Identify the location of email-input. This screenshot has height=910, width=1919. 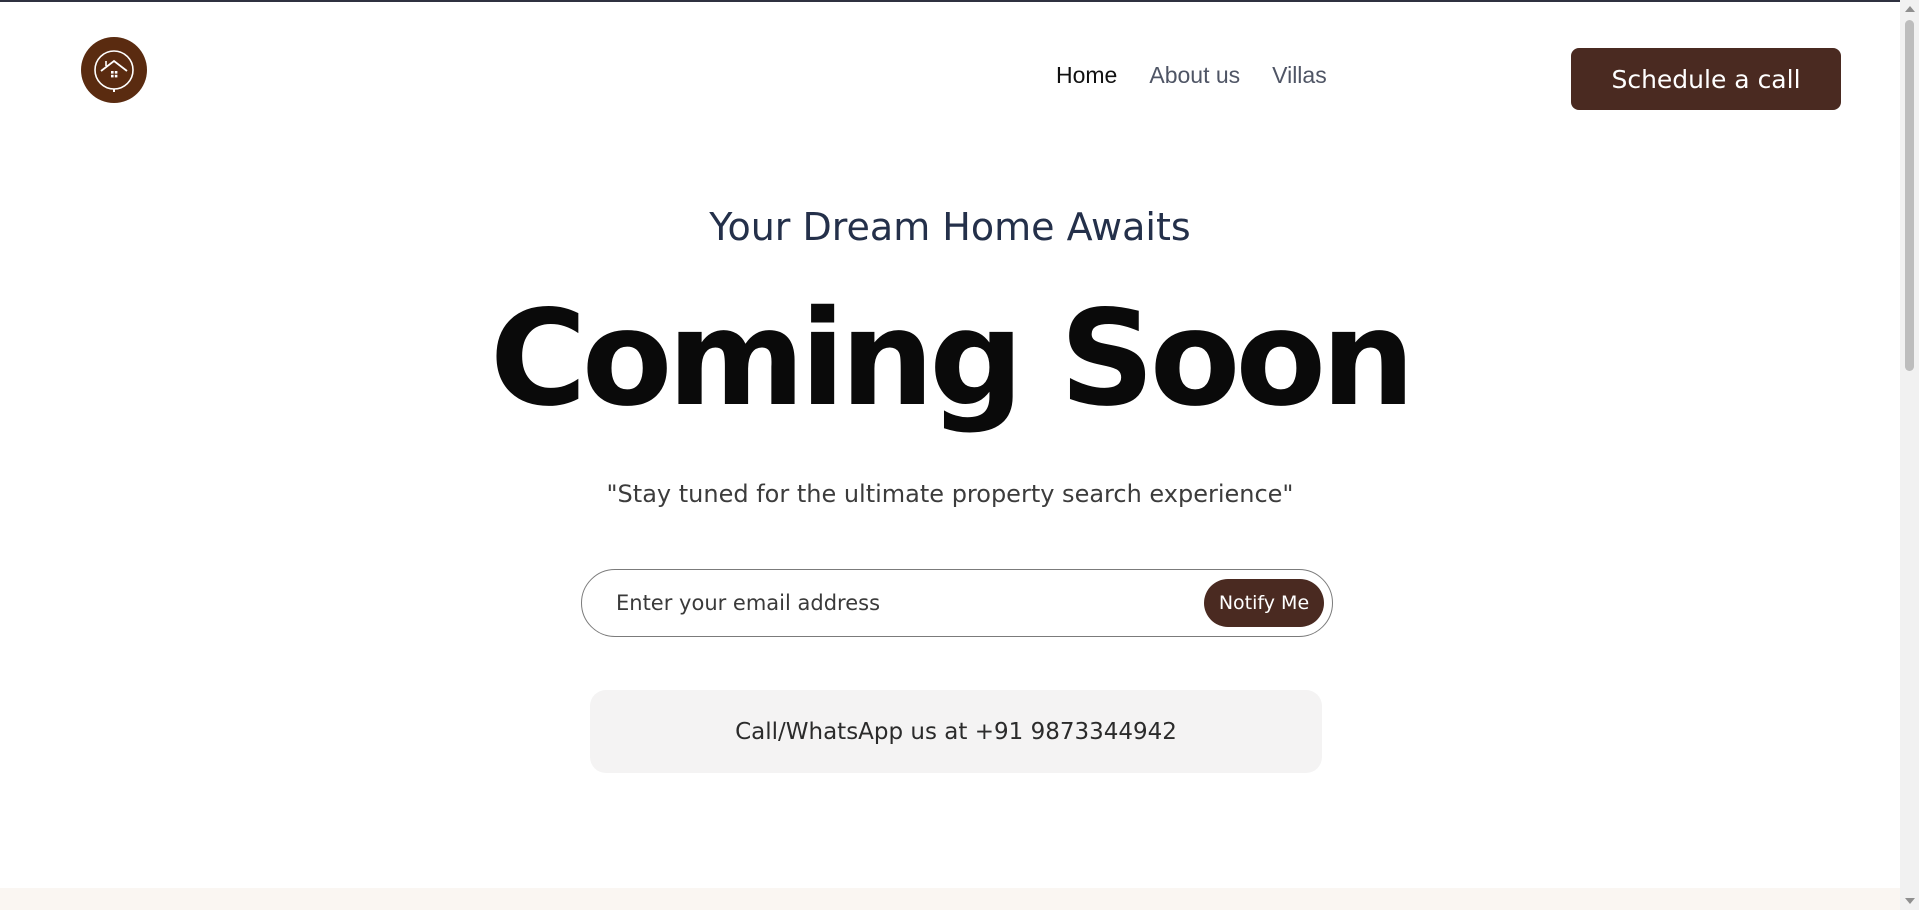
(886, 603).